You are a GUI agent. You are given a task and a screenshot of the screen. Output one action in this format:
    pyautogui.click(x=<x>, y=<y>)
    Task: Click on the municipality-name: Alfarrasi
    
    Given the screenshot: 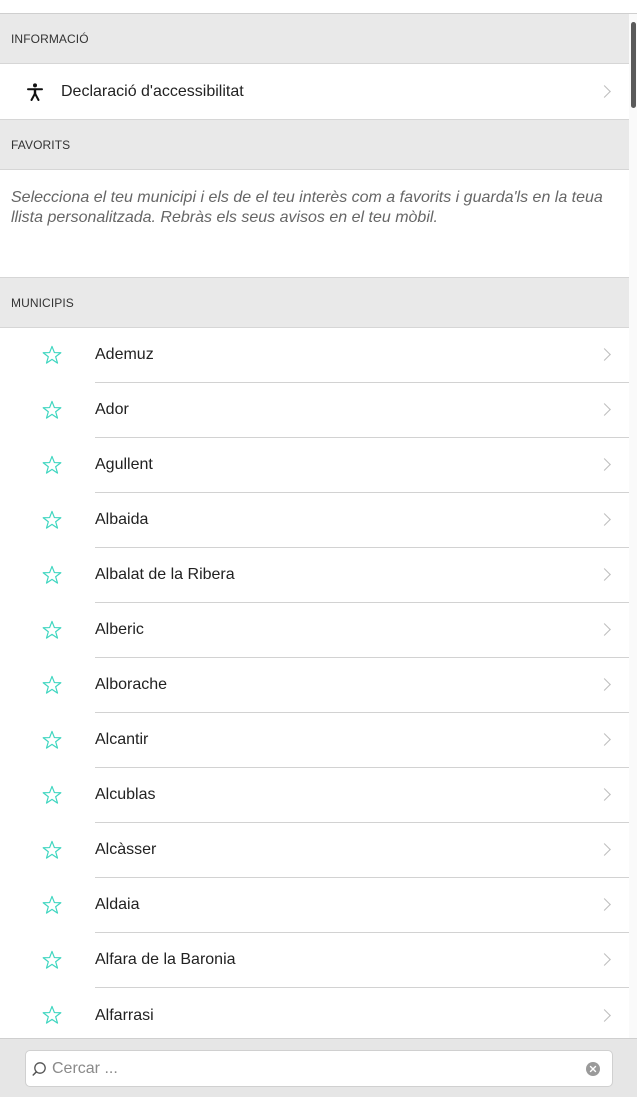 What is the action you would take?
    pyautogui.click(x=124, y=1015)
    